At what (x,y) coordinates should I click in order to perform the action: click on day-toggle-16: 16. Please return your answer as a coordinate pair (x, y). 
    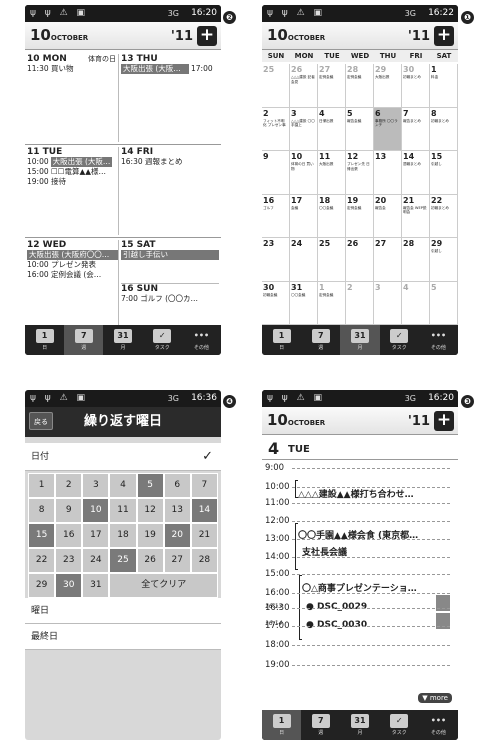
    Looking at the image, I should click on (69, 535).